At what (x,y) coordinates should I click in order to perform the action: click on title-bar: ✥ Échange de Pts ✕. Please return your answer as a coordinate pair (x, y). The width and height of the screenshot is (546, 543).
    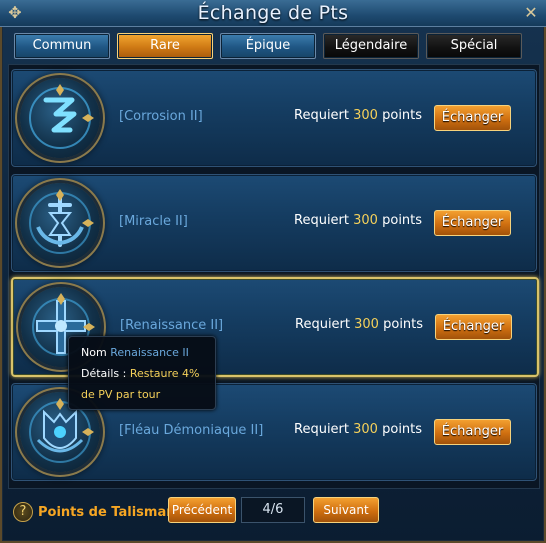
    Looking at the image, I should click on (273, 13).